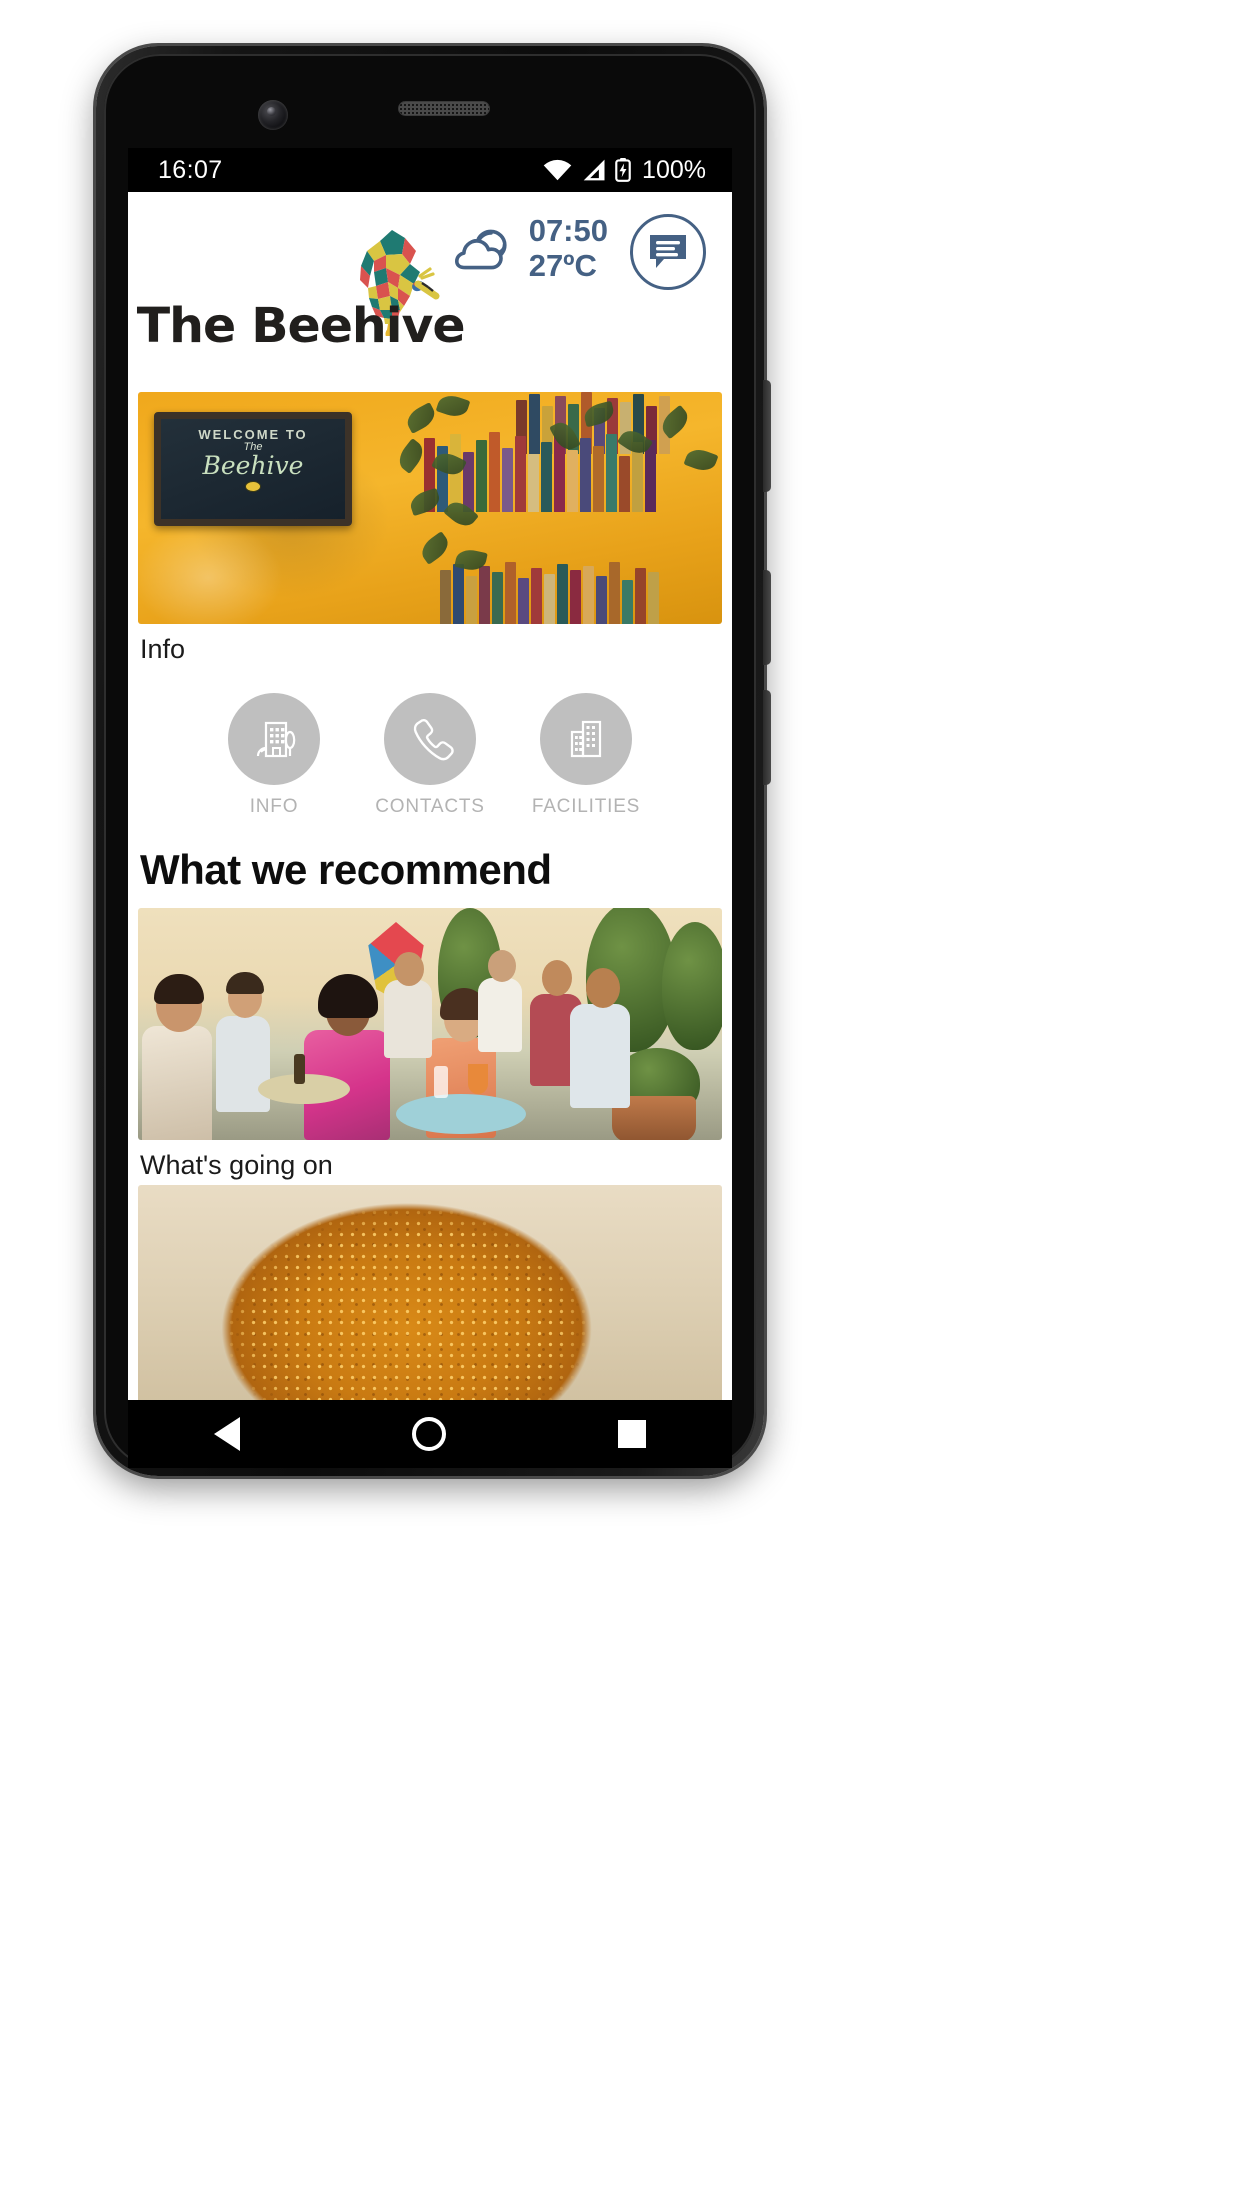 The image size is (1242, 2208). I want to click on quick-action-contacts-circle, so click(430, 739).